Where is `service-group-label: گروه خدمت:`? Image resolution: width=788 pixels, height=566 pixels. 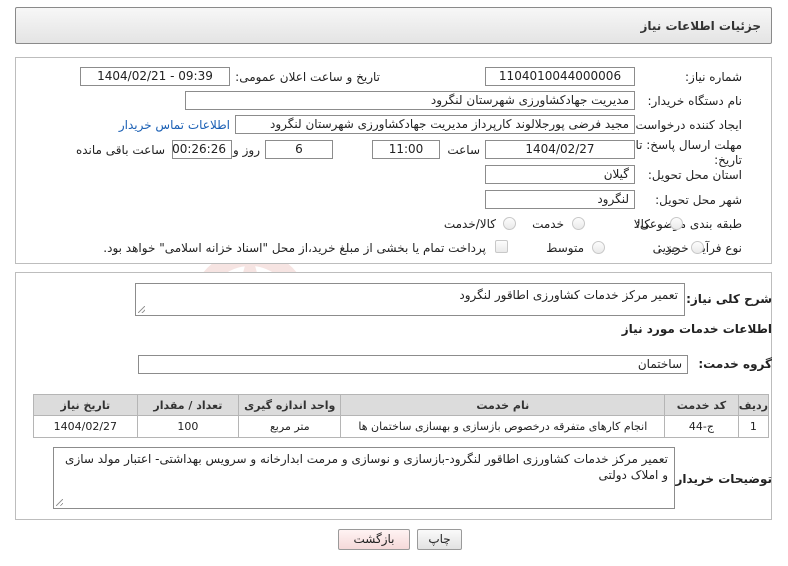 service-group-label: گروه خدمت: is located at coordinates (735, 364).